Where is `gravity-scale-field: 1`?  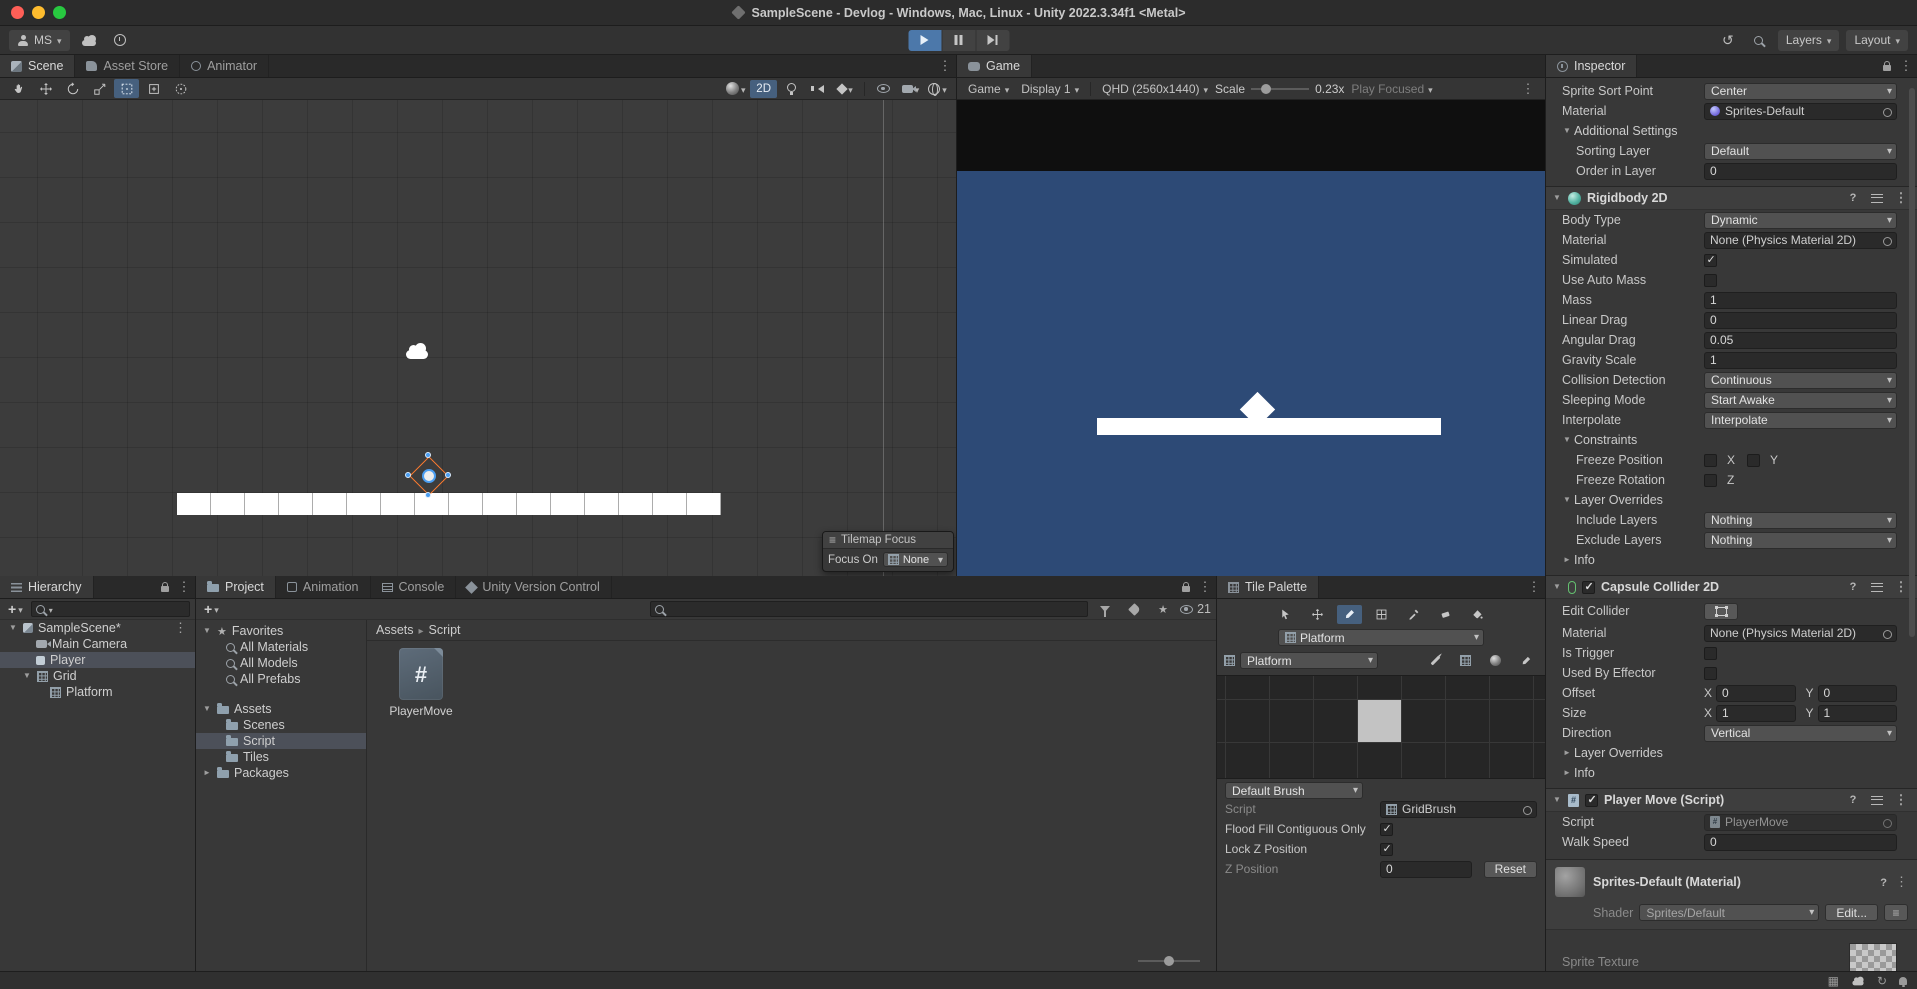
gravity-scale-field: 1 is located at coordinates (1800, 360).